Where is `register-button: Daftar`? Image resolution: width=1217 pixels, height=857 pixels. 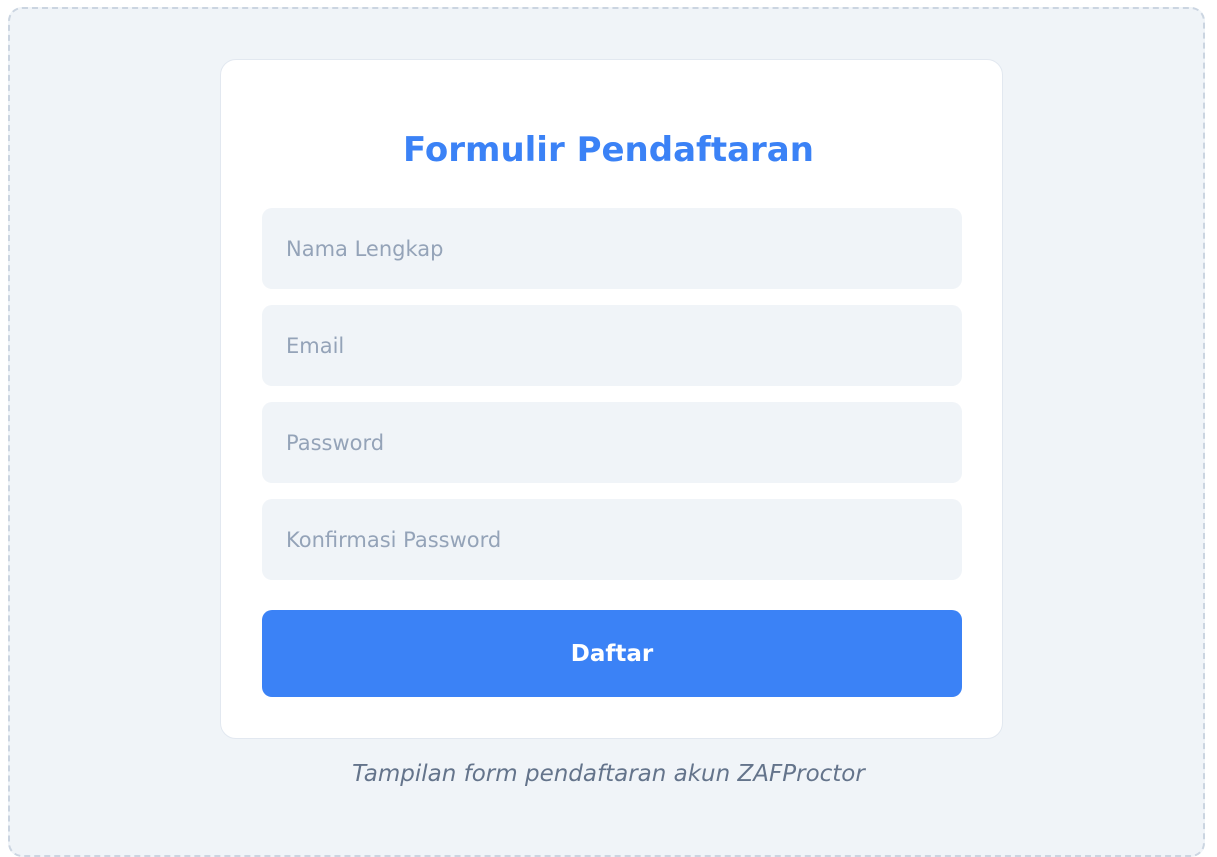
register-button: Daftar is located at coordinates (612, 653).